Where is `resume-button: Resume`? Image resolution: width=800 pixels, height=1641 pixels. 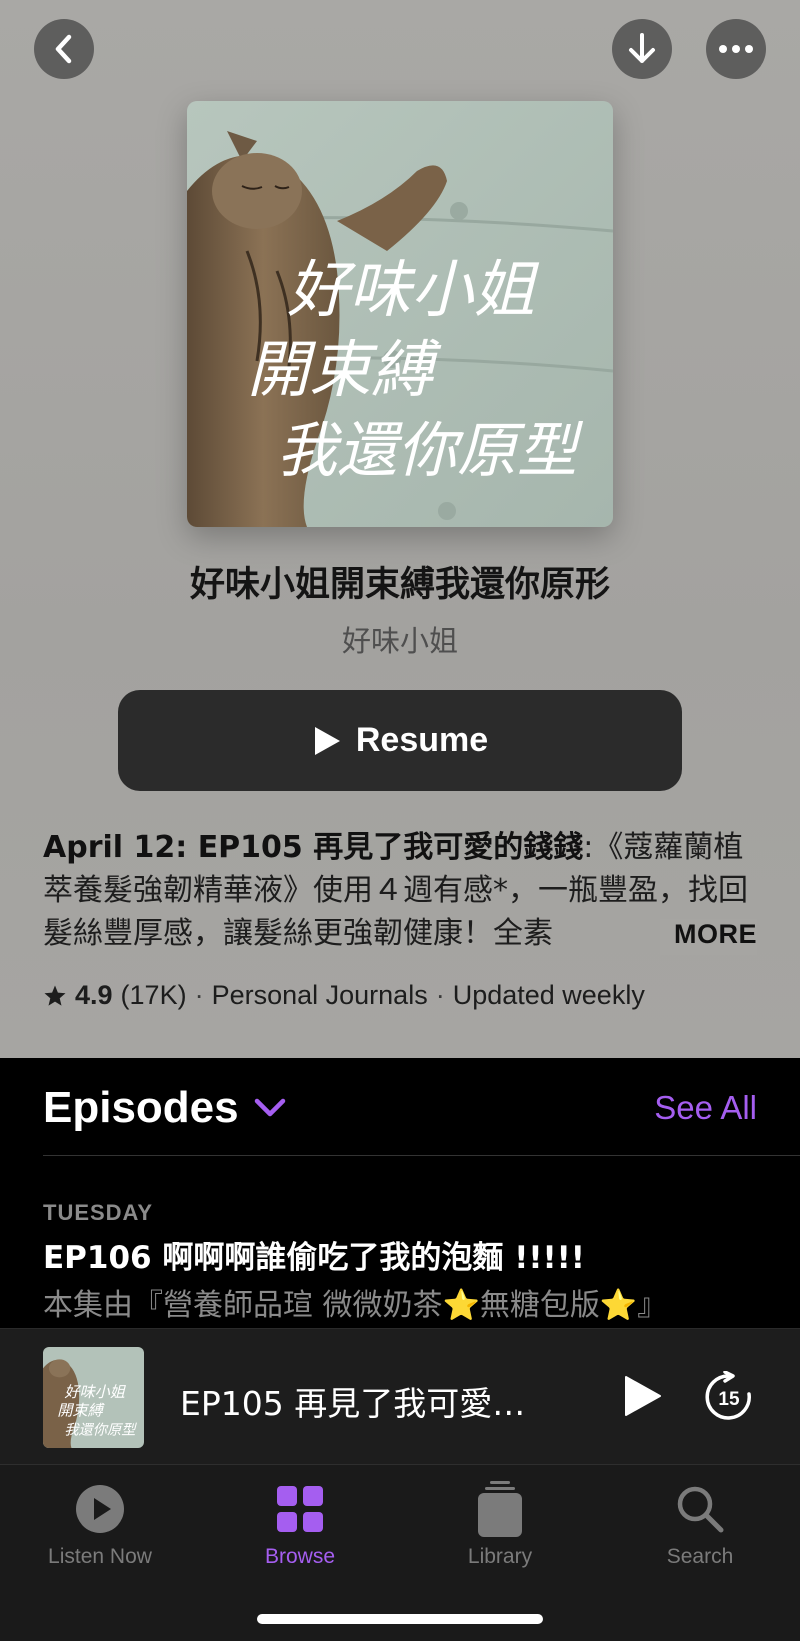 resume-button: Resume is located at coordinates (400, 740).